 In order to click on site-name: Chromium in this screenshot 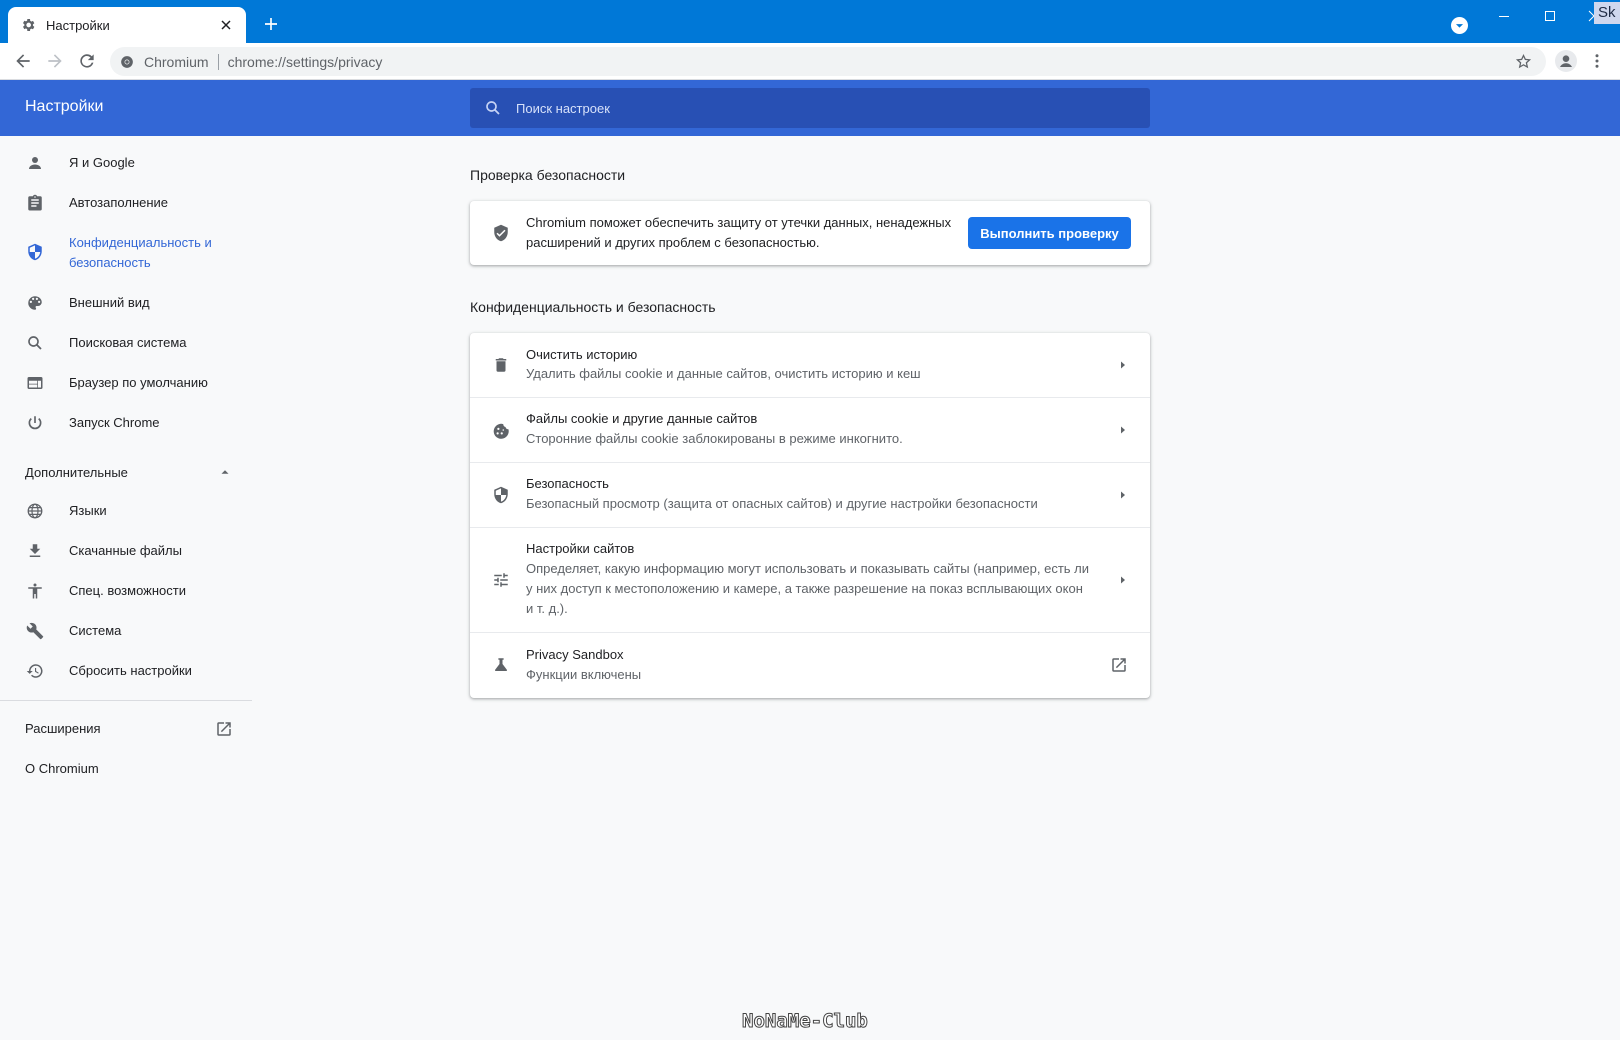, I will do `click(176, 61)`.